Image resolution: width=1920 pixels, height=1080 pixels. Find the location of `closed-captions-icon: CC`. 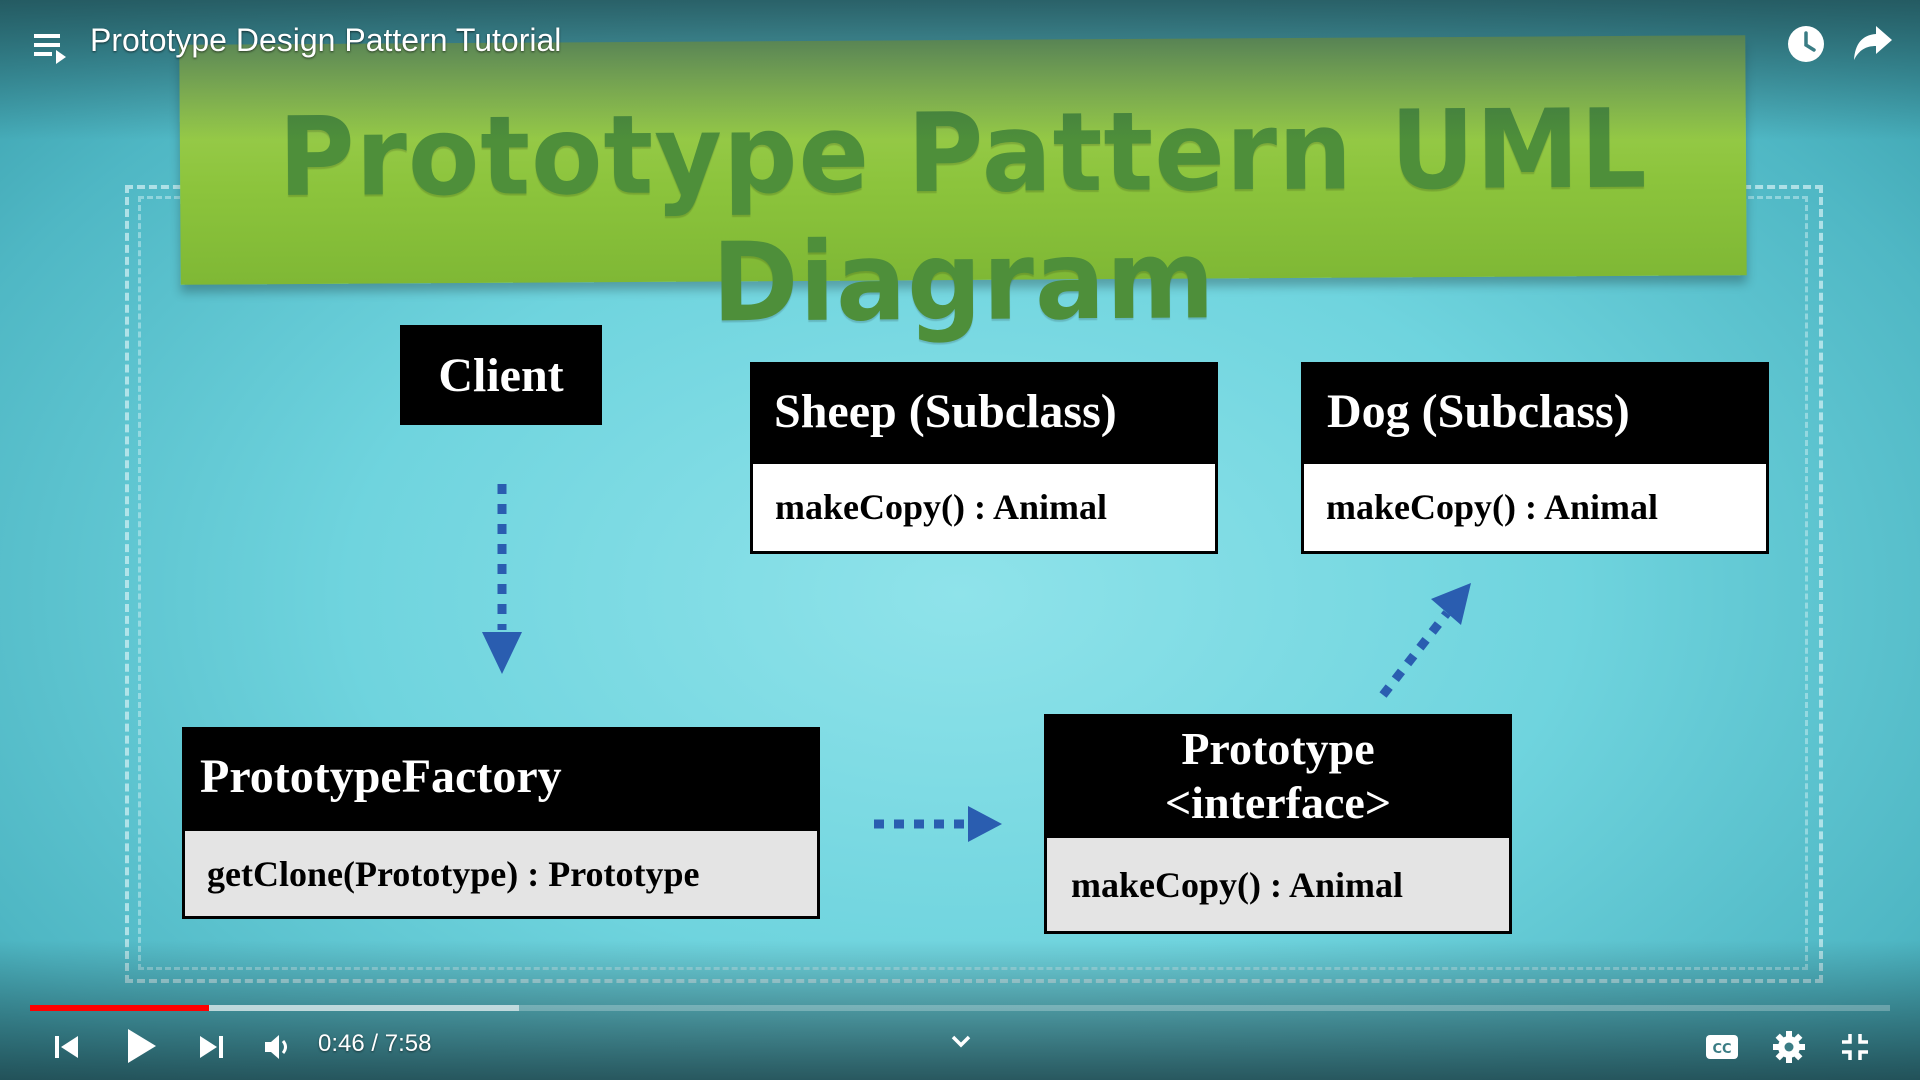

closed-captions-icon: CC is located at coordinates (1722, 1047).